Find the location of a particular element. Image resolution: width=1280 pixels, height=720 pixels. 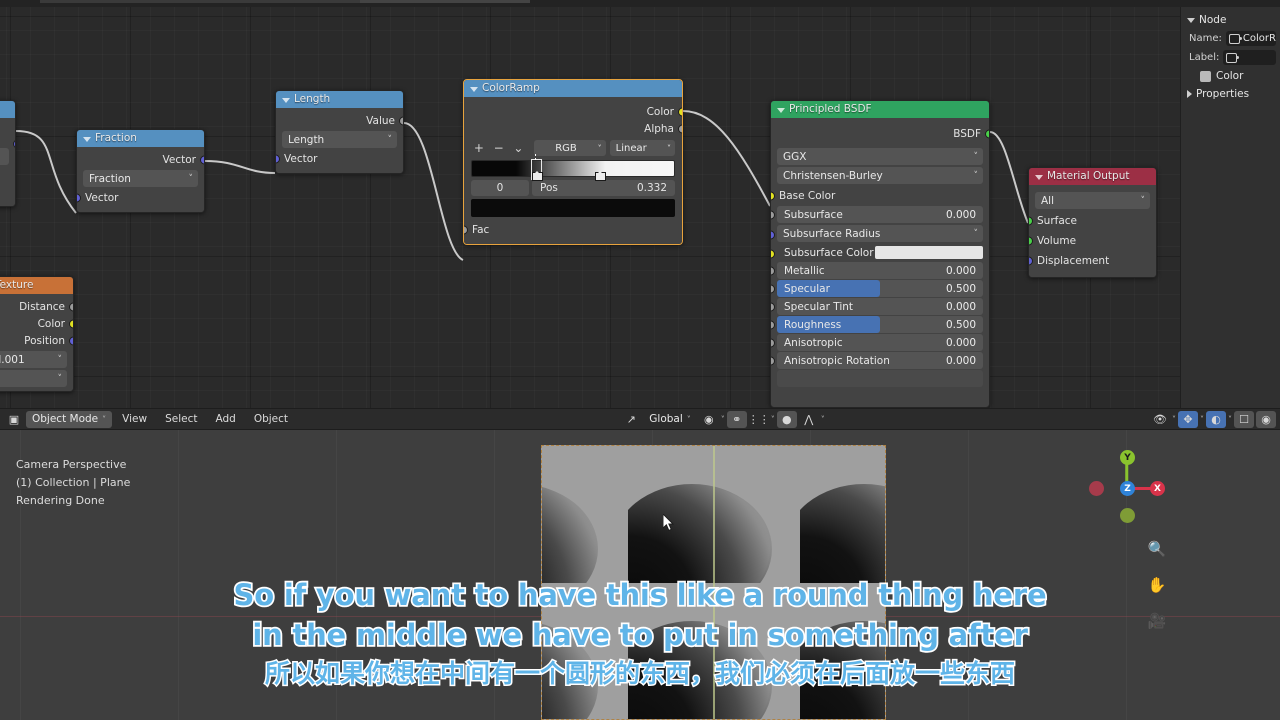

node-input-base-color: Base Color is located at coordinates (880, 195).